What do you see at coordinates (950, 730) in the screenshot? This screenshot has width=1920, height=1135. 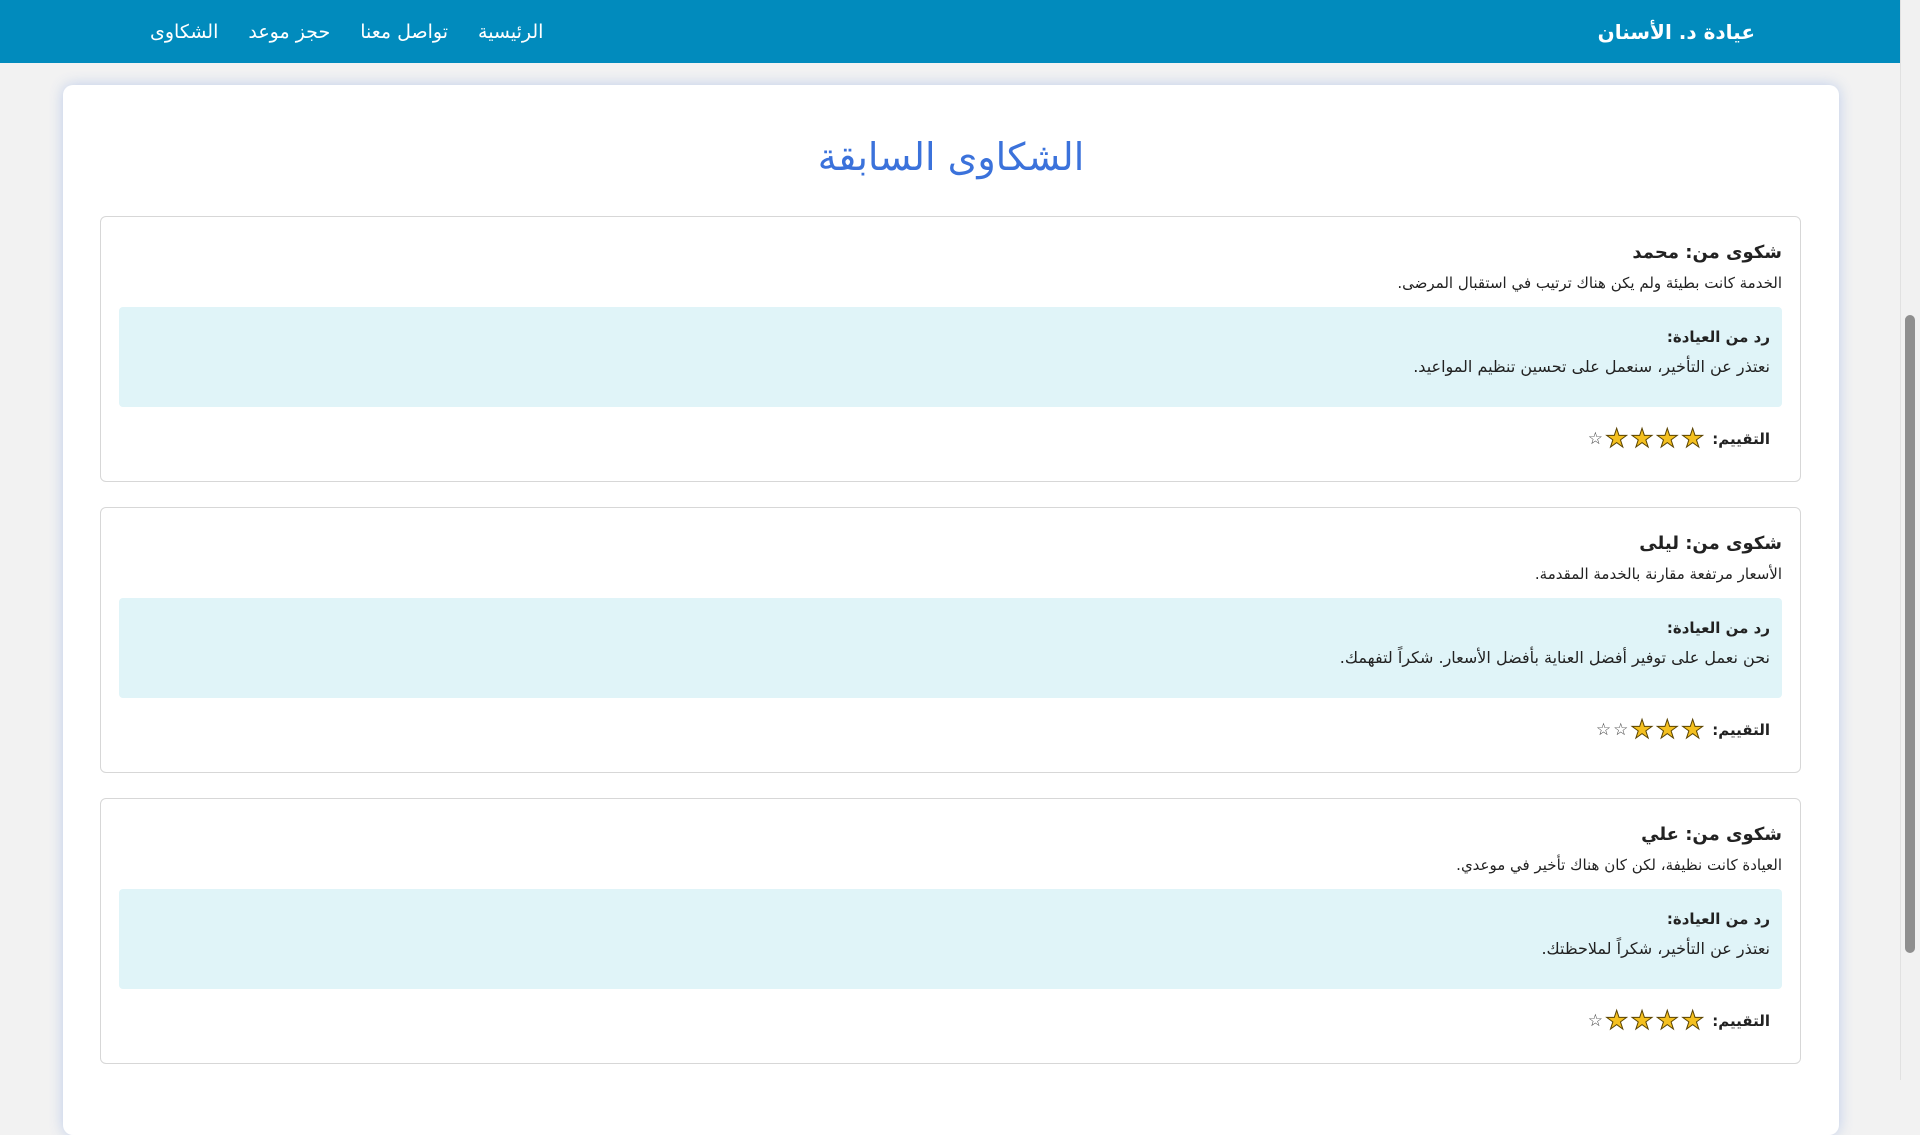 I see `rating: التقييم: ★ ★ ★ ☆ ☆` at bounding box center [950, 730].